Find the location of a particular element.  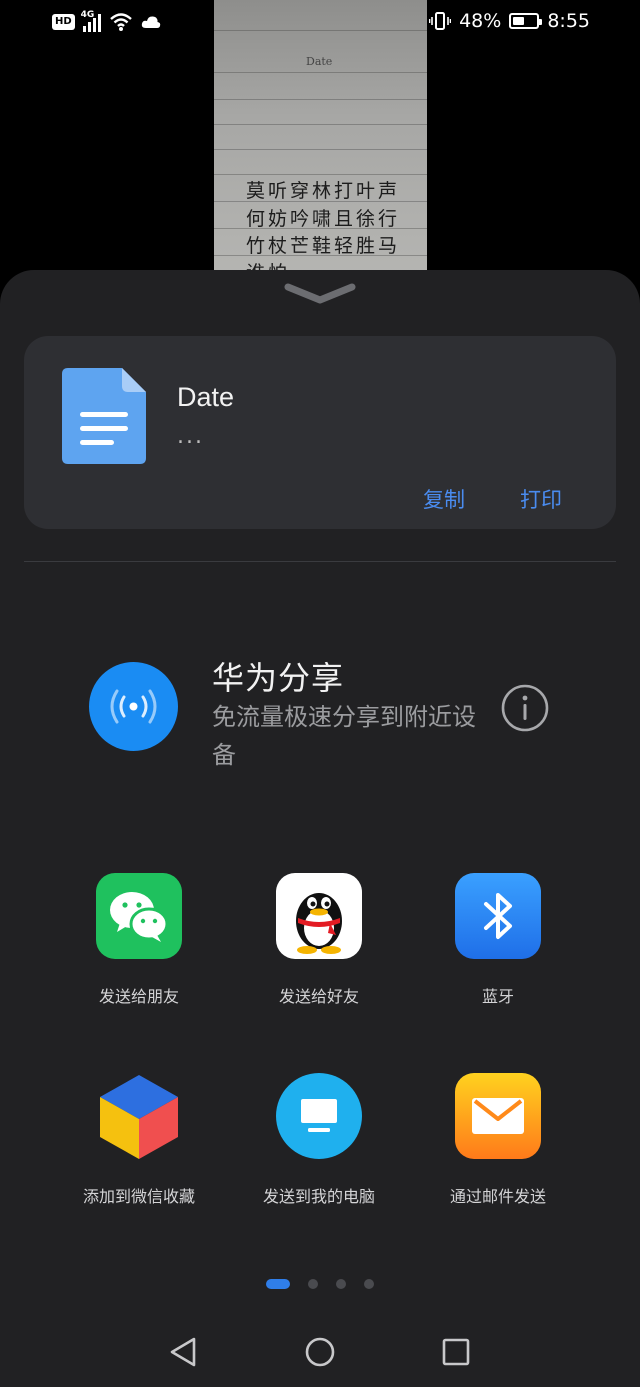

document-icon is located at coordinates (104, 416).